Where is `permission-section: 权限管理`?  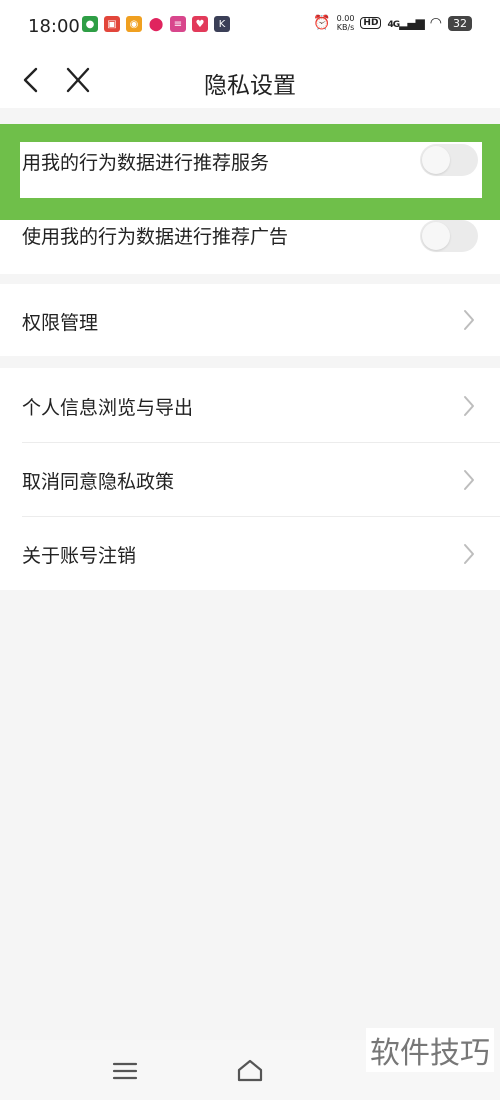 permission-section: 权限管理 is located at coordinates (250, 320).